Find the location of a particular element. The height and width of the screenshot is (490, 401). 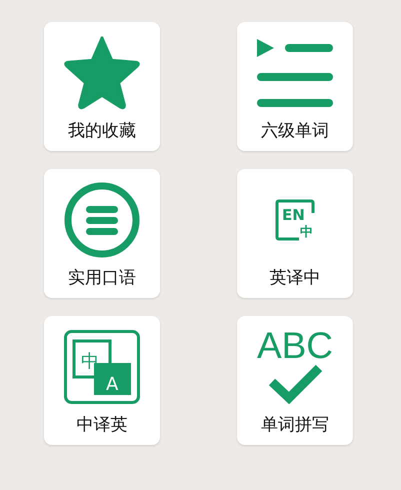

icon-text: A is located at coordinates (112, 384).